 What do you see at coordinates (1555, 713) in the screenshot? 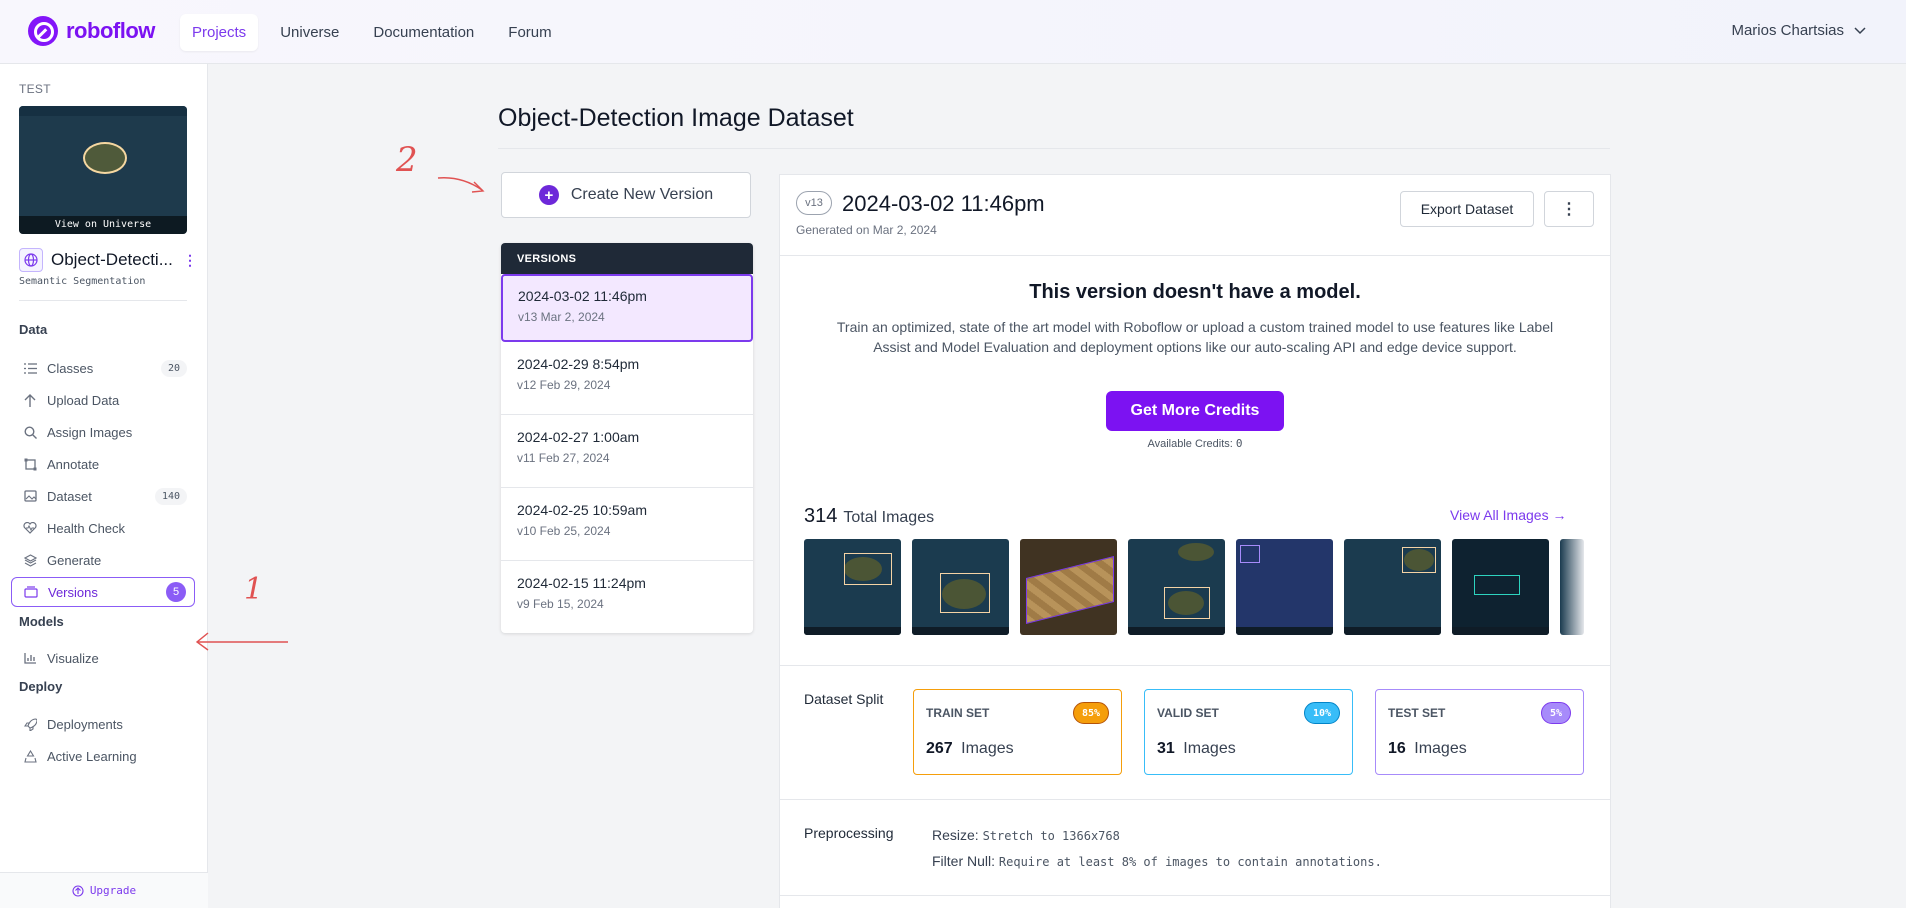
I see `split-percent-badge: 5%` at bounding box center [1555, 713].